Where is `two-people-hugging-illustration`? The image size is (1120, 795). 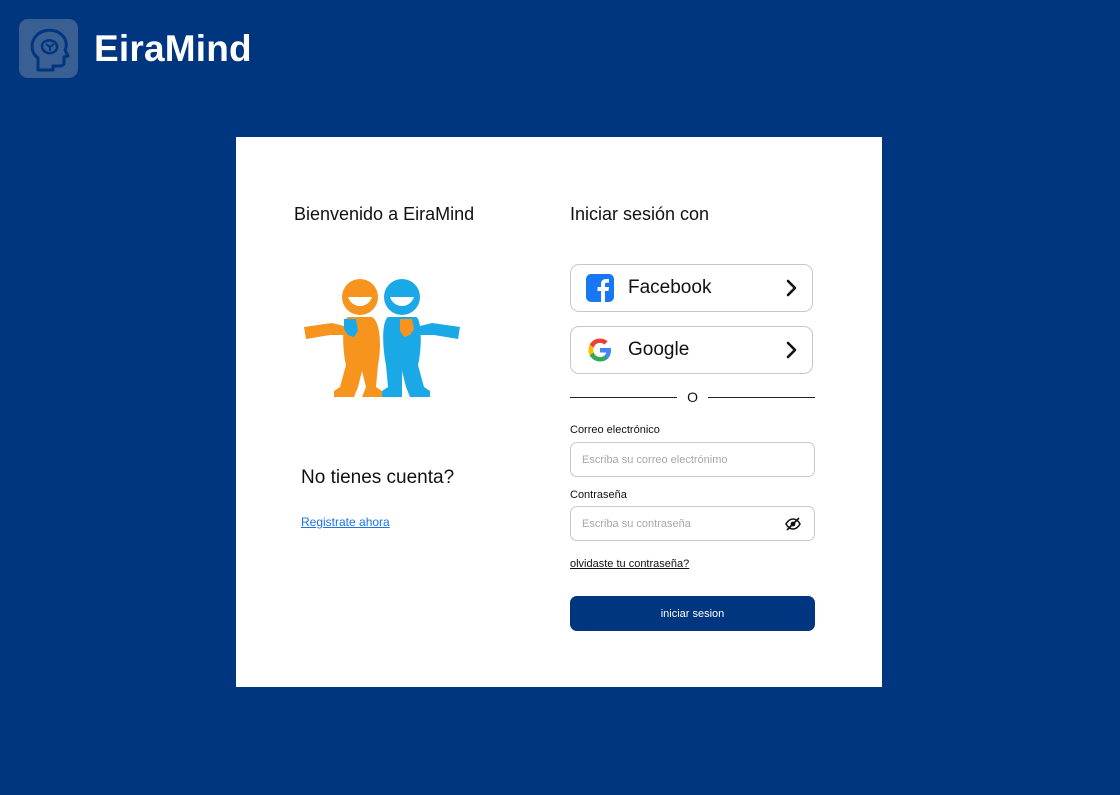
two-people-hugging-illustration is located at coordinates (382, 341).